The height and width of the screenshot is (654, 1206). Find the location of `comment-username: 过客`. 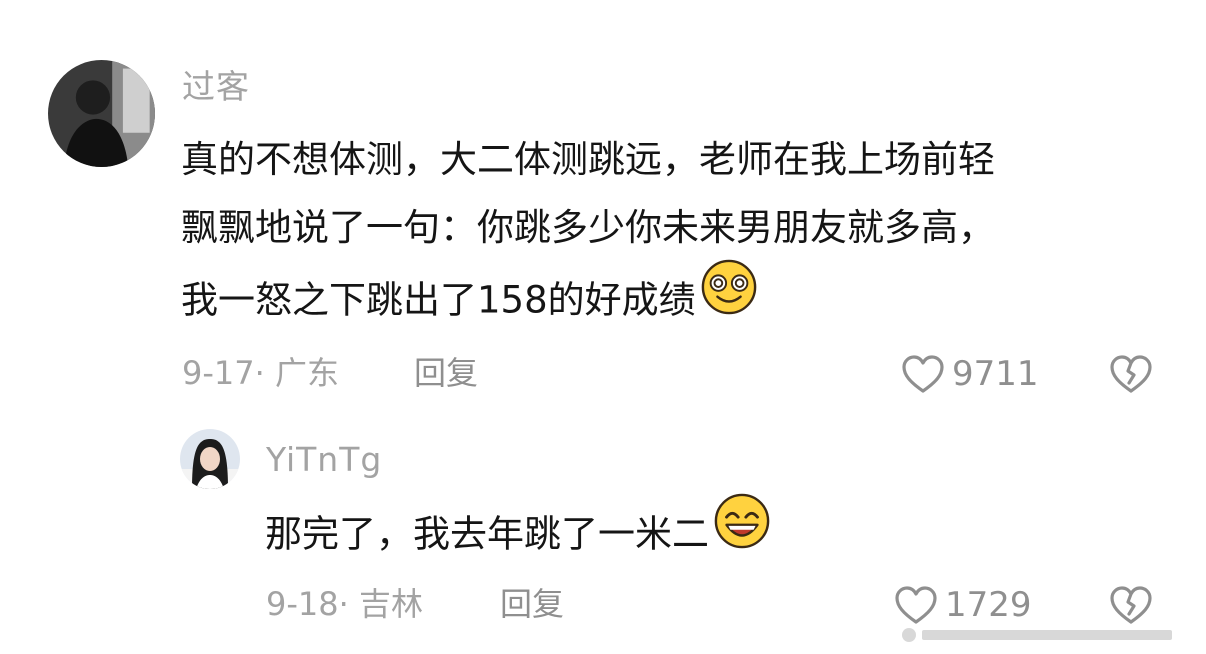

comment-username: 过客 is located at coordinates (216, 86).